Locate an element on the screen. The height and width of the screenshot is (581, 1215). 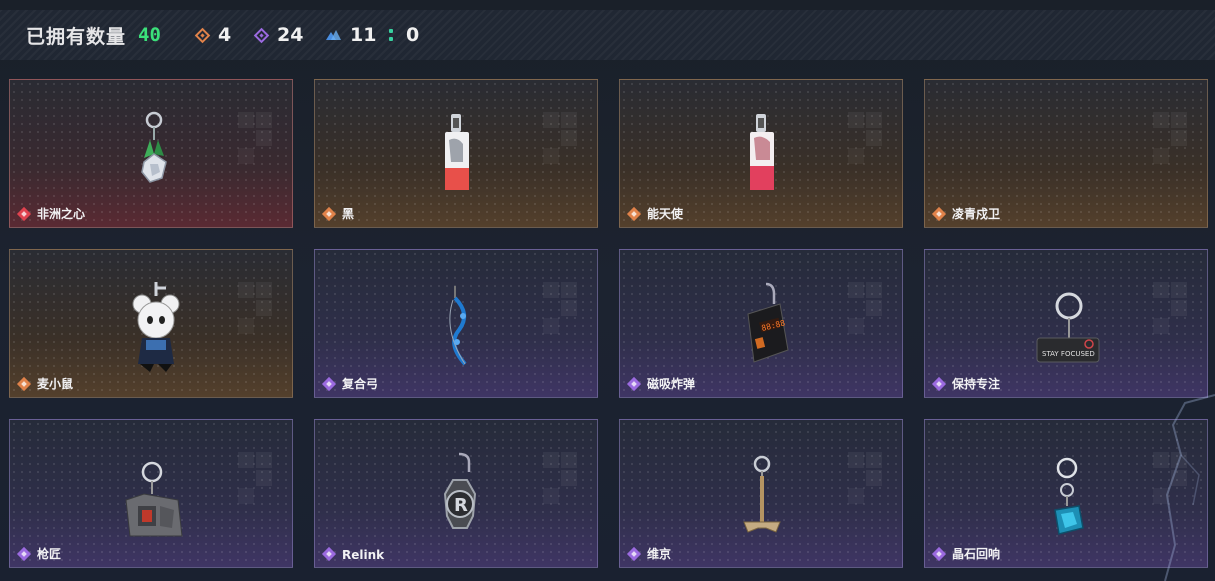
stat-blue: 11 is located at coordinates (351, 35).